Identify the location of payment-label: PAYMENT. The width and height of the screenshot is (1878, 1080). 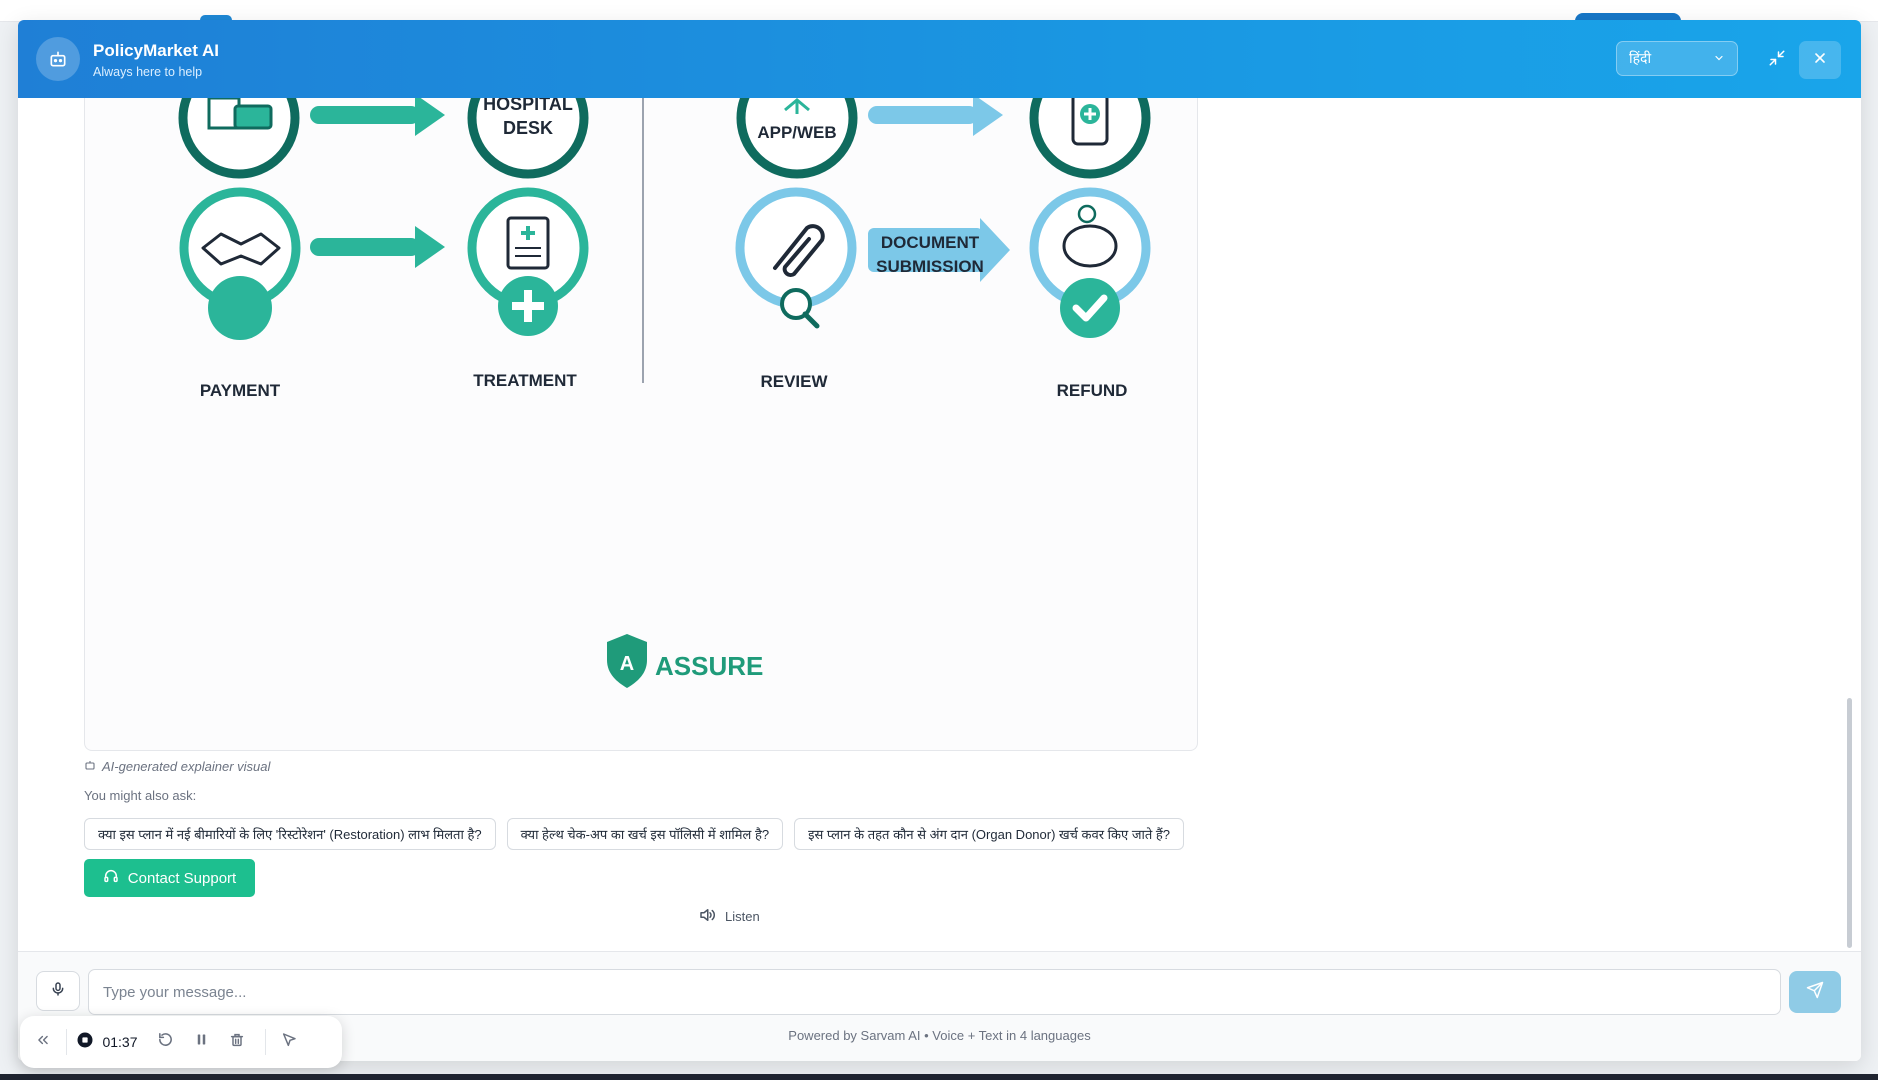
(240, 390).